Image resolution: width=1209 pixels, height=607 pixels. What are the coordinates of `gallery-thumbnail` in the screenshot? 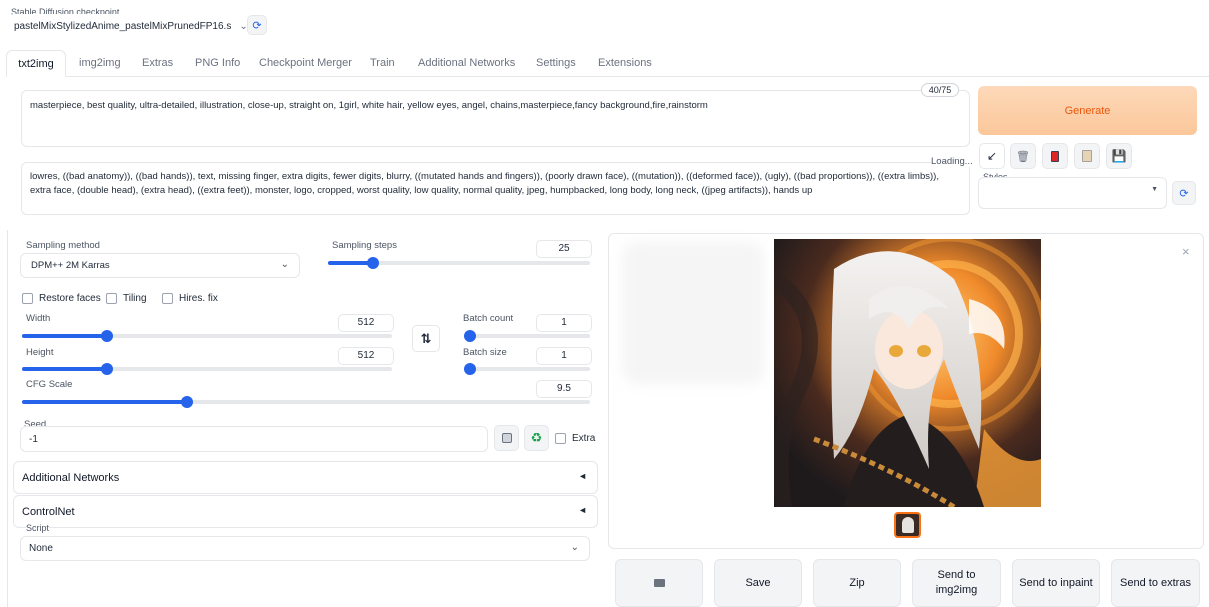 It's located at (907, 525).